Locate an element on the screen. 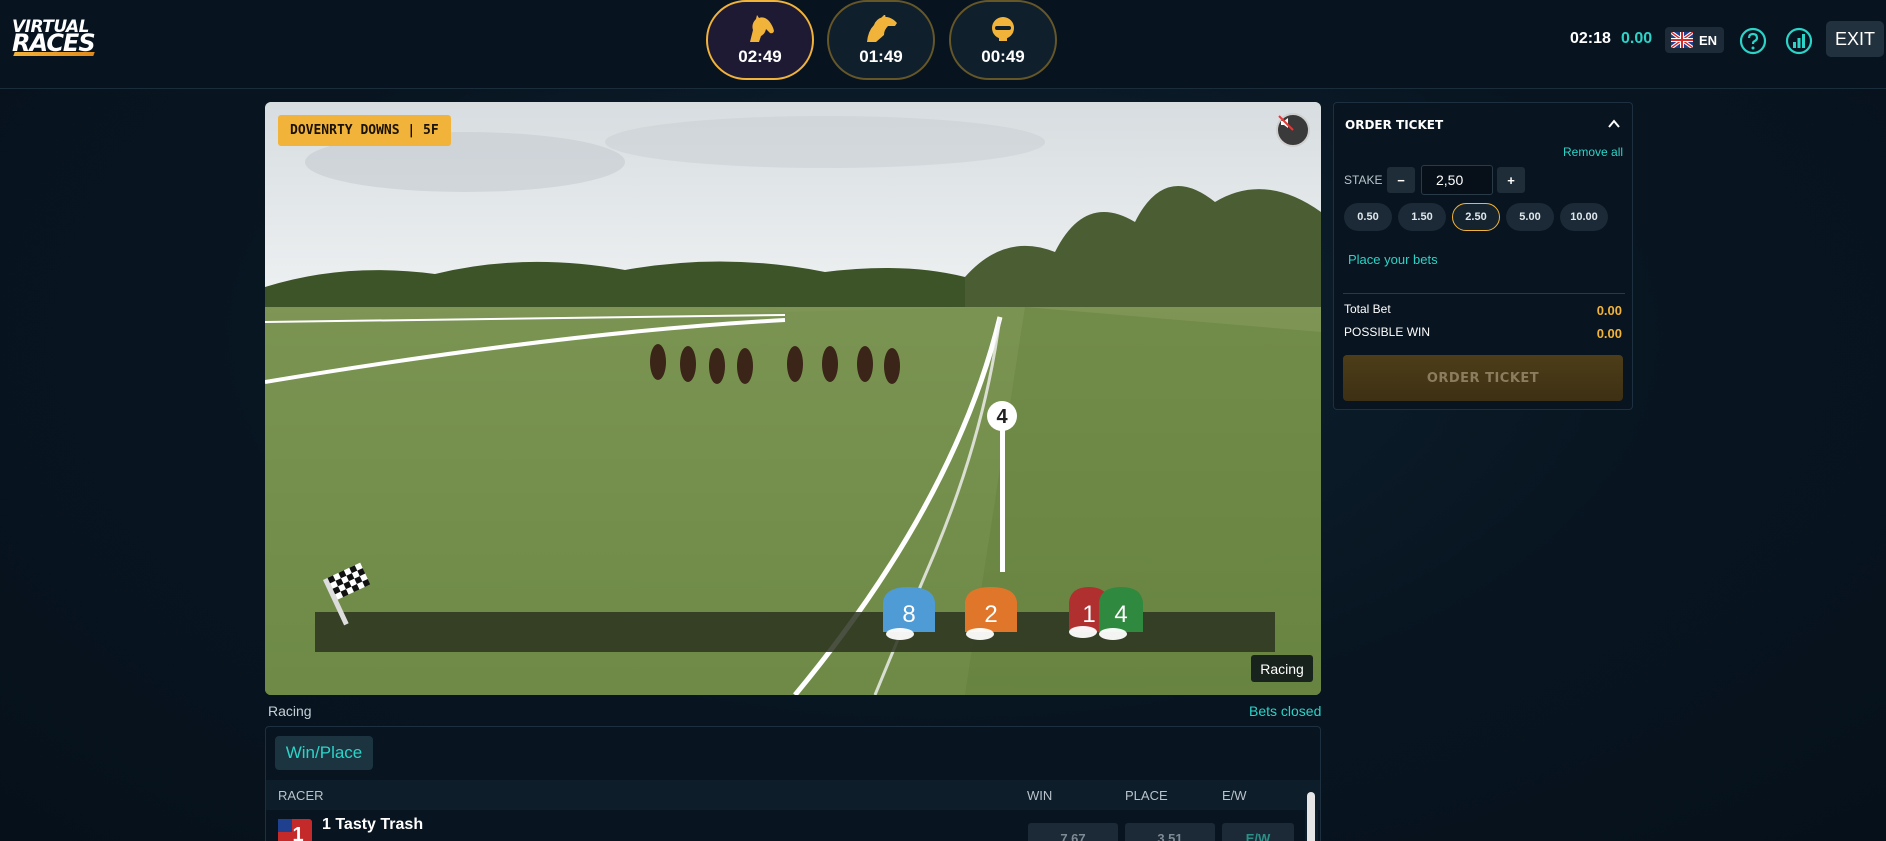 This screenshot has width=1886, height=841. mute-button is located at coordinates (1293, 130).